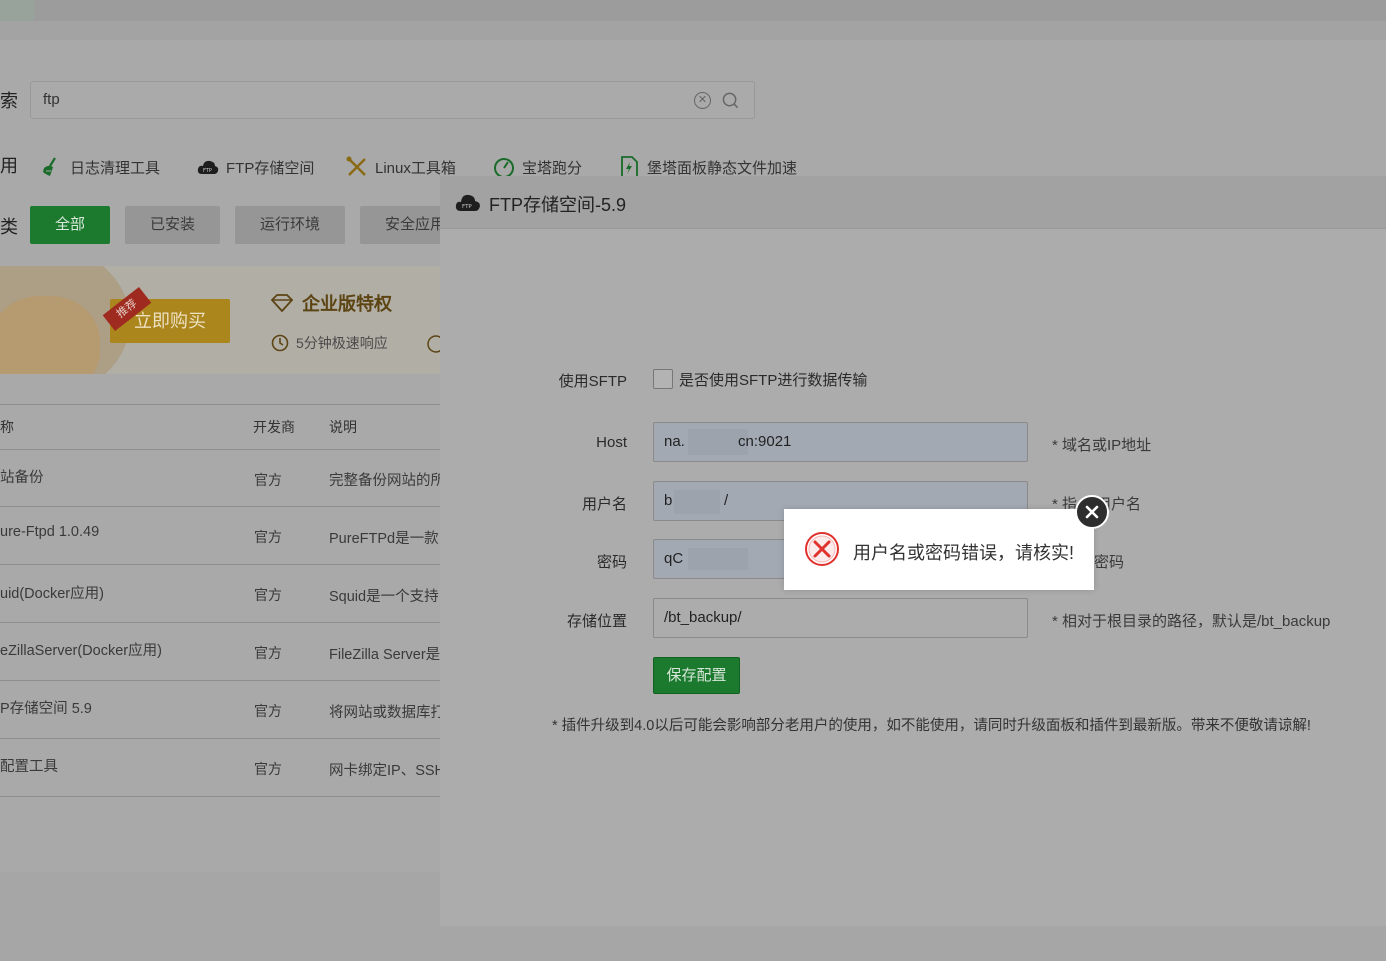 This screenshot has width=1386, height=961. What do you see at coordinates (611, 442) in the screenshot?
I see `host-label: Host` at bounding box center [611, 442].